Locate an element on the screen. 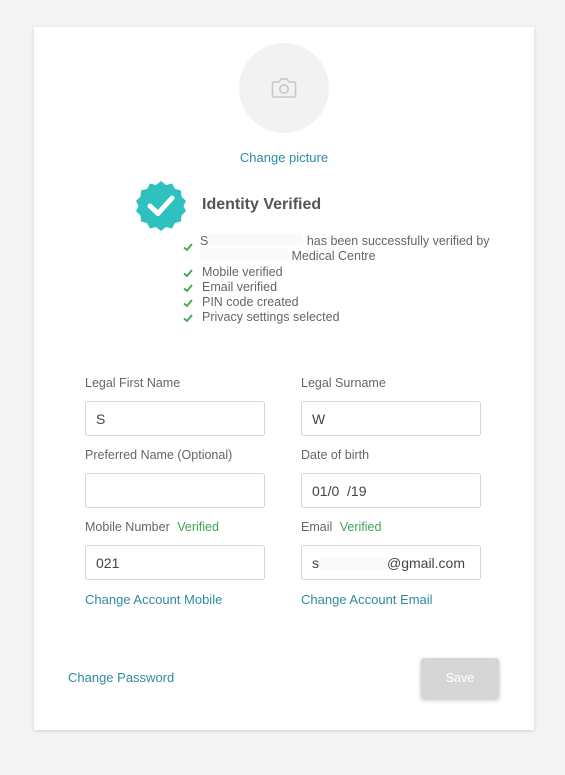 The height and width of the screenshot is (775, 565). avatar is located at coordinates (284, 88).